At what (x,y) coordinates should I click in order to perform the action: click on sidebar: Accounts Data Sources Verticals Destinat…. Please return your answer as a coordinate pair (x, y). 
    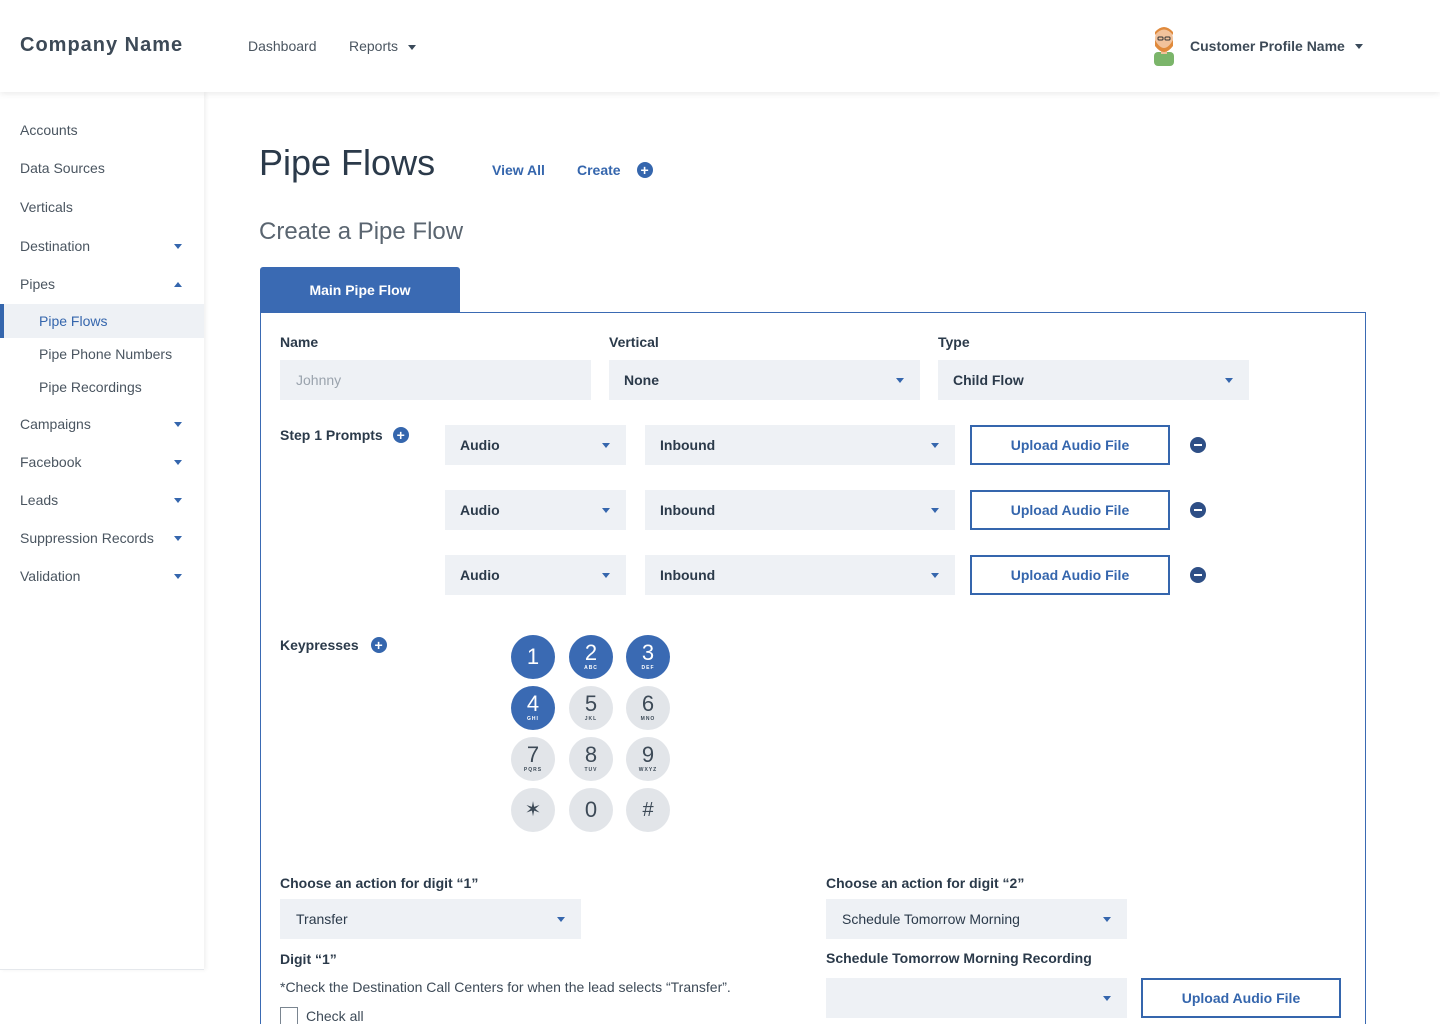
    Looking at the image, I should click on (102, 531).